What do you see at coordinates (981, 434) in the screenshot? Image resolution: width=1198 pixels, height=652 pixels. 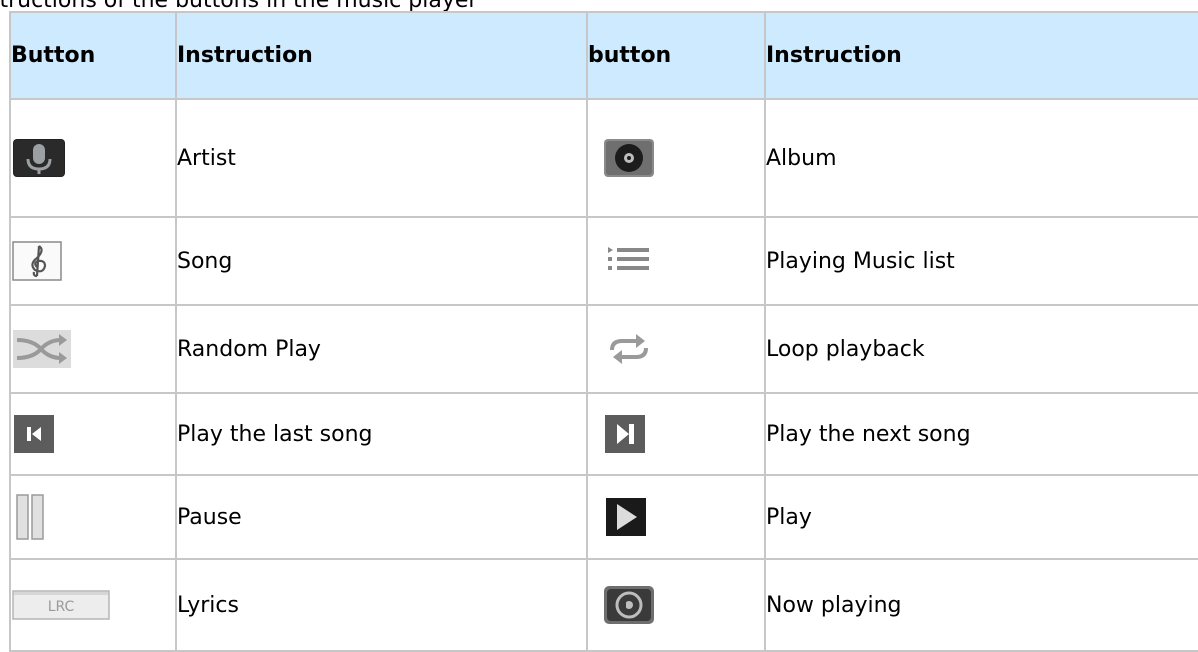 I see `instruction-cell: Play the next song` at bounding box center [981, 434].